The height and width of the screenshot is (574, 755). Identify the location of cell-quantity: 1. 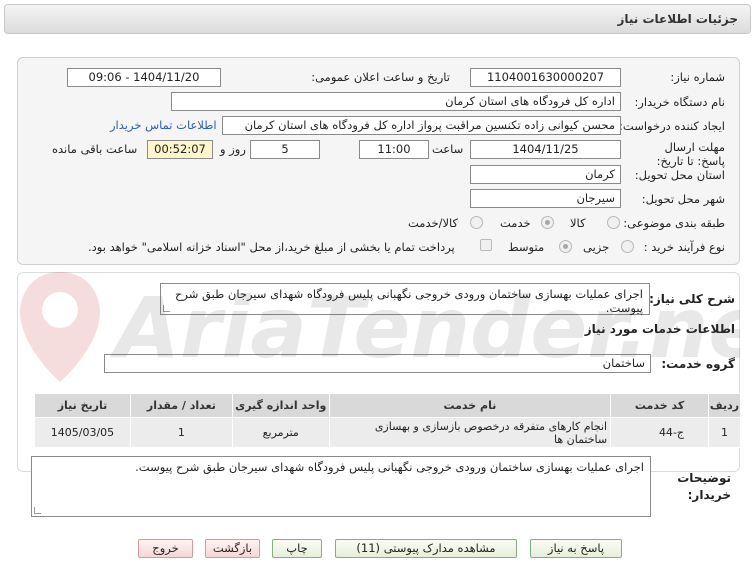
(181, 432).